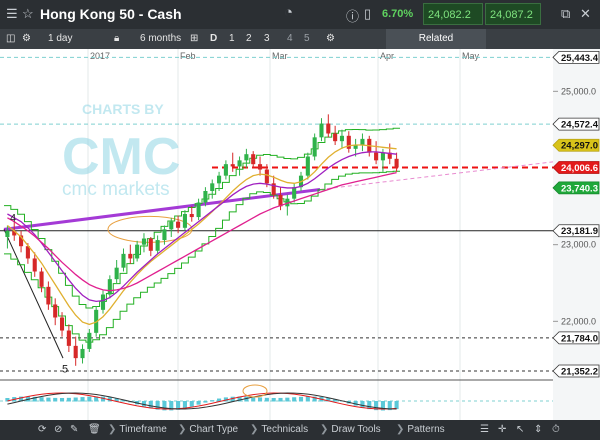 The width and height of the screenshot is (600, 440). I want to click on buy-price: 24,087.2, so click(511, 15).